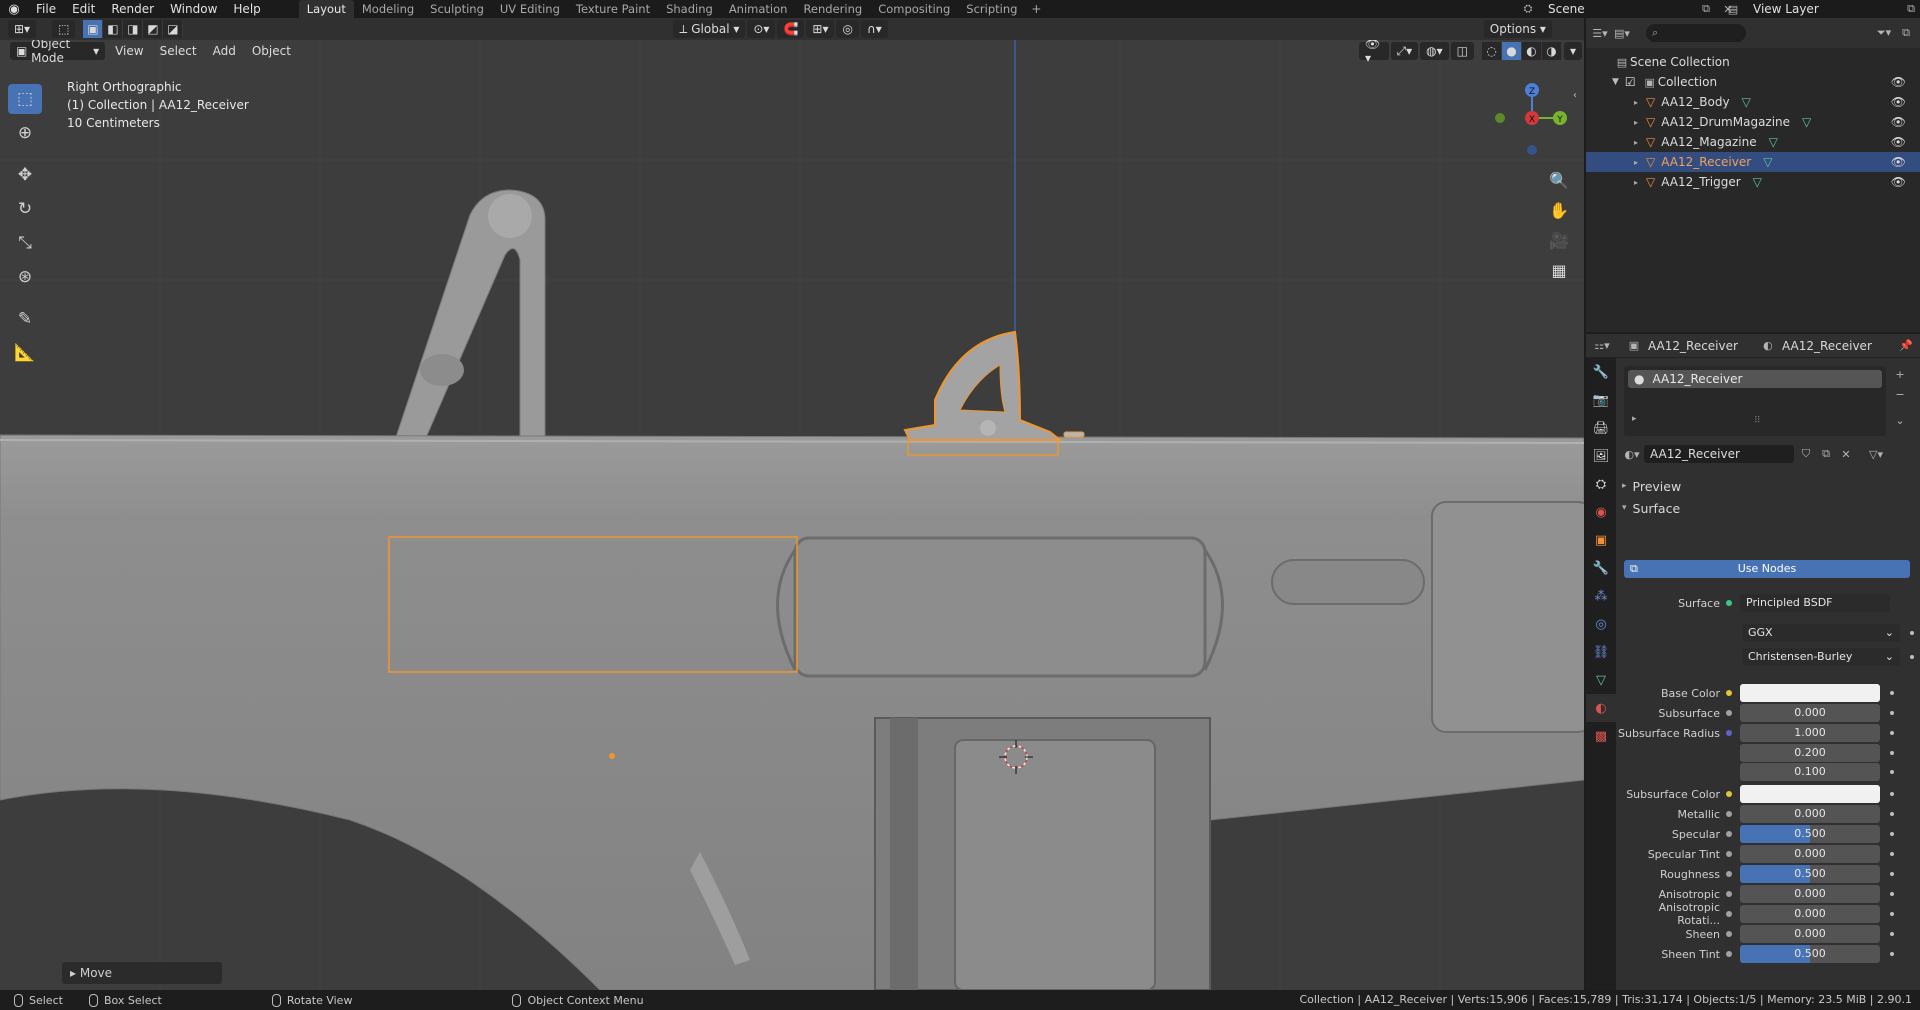 Image resolution: width=1920 pixels, height=1010 pixels. I want to click on material-slot-list: ● AA12_Receiver ▸ ⠿, so click(1755, 401).